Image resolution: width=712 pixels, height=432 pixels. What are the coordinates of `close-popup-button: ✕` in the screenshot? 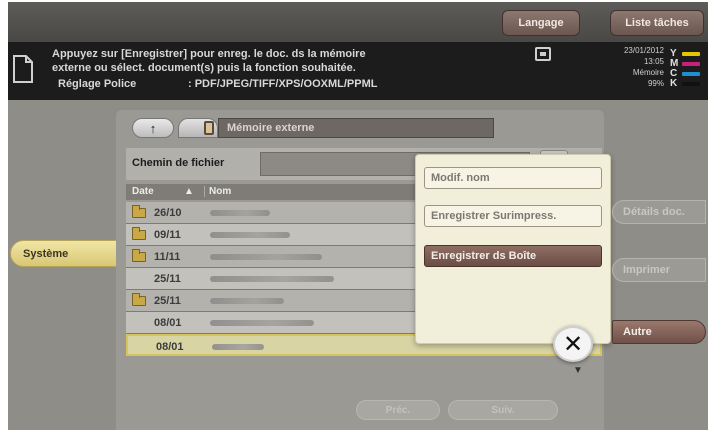 It's located at (573, 344).